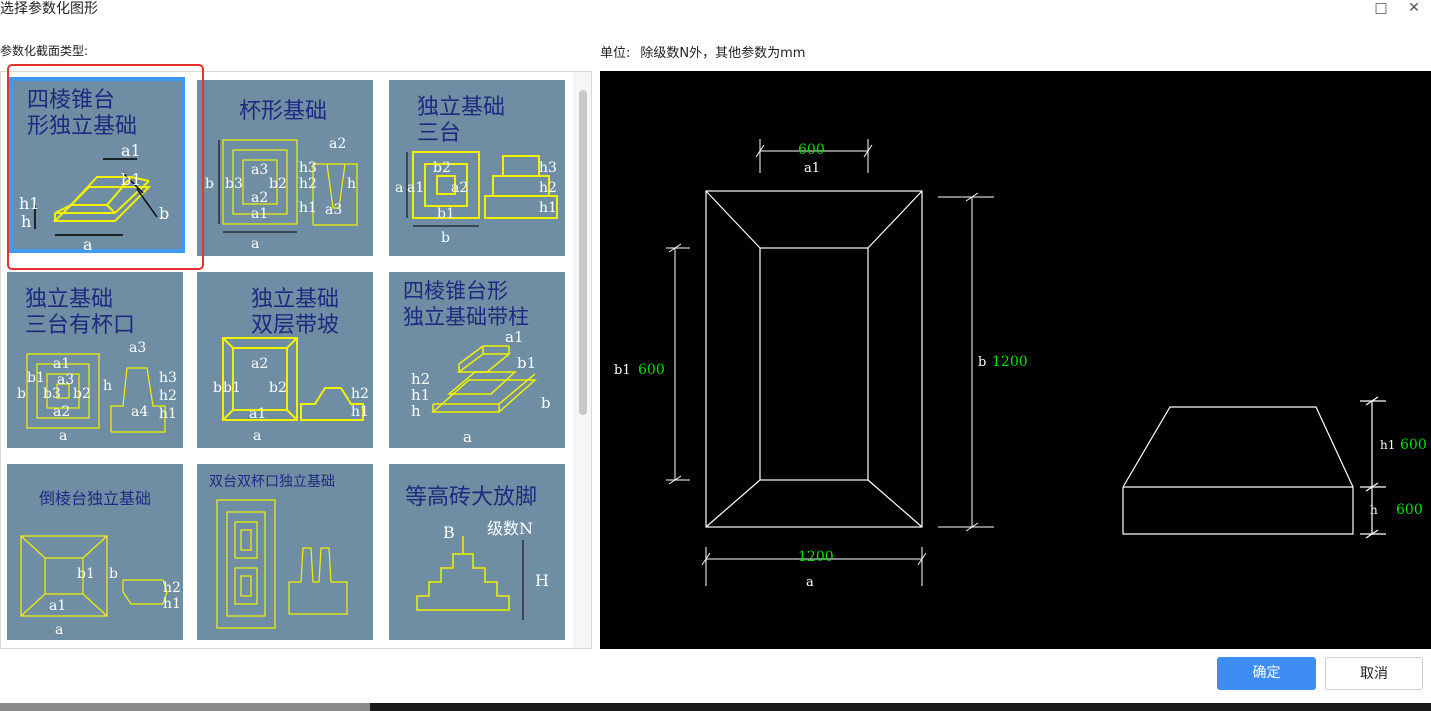  I want to click on tile1-b1: b1, so click(131, 179).